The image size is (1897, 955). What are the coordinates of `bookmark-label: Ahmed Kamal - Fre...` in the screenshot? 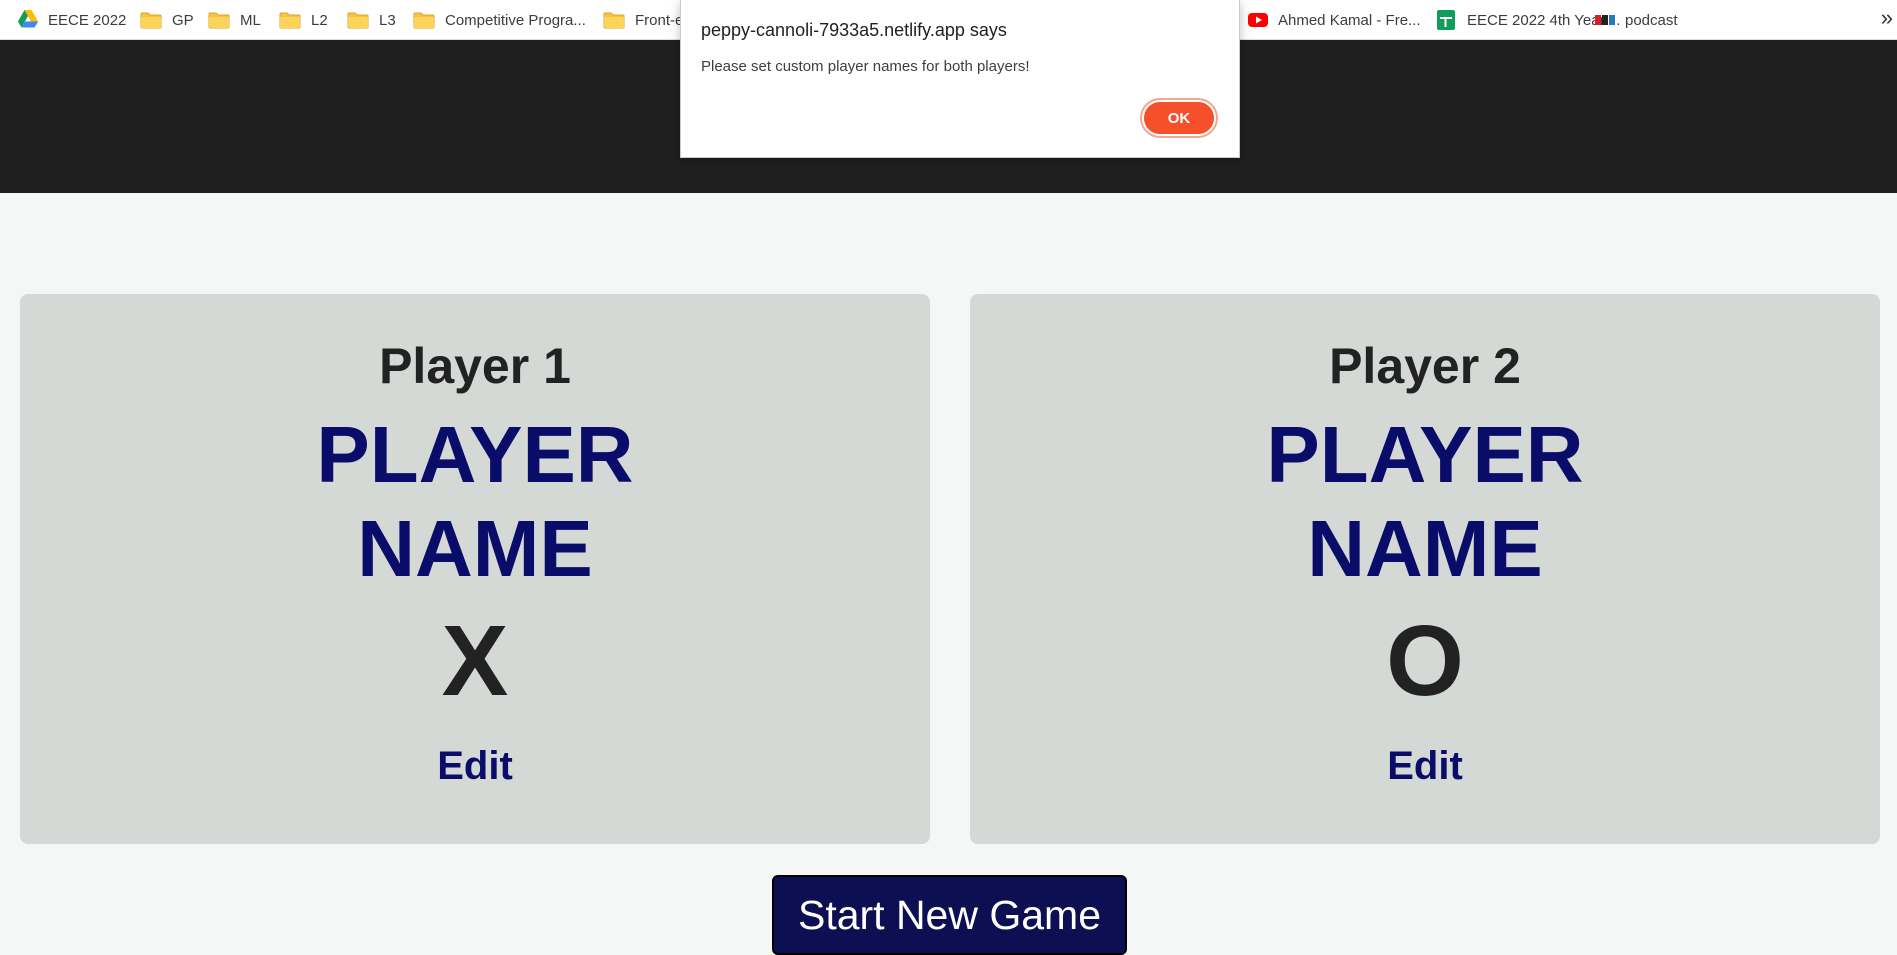 It's located at (1349, 20).